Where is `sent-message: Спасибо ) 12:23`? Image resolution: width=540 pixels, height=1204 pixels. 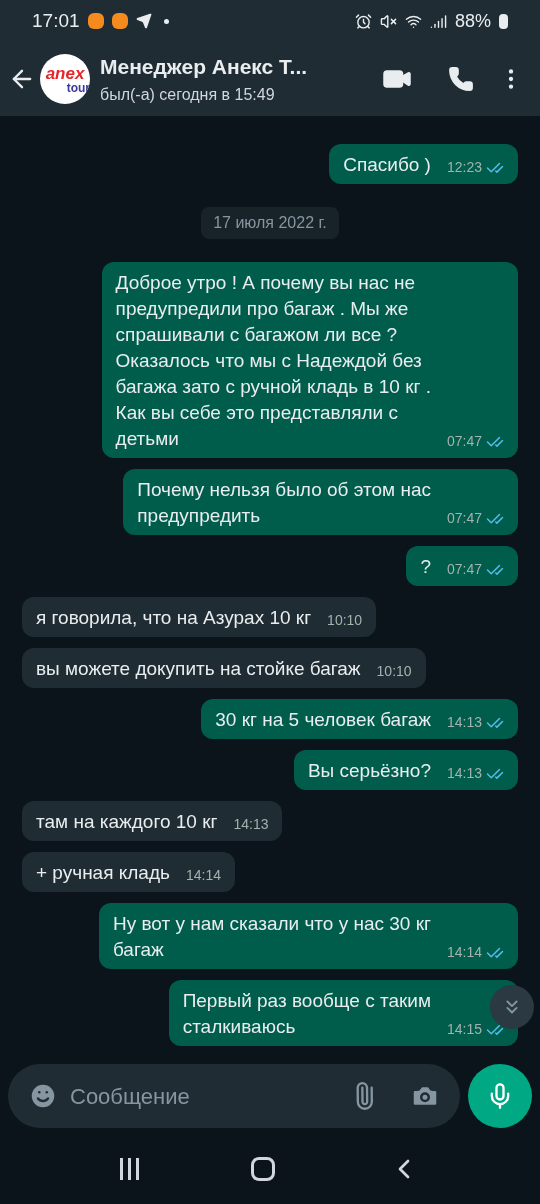
sent-message: Спасибо ) 12:23 is located at coordinates (423, 164).